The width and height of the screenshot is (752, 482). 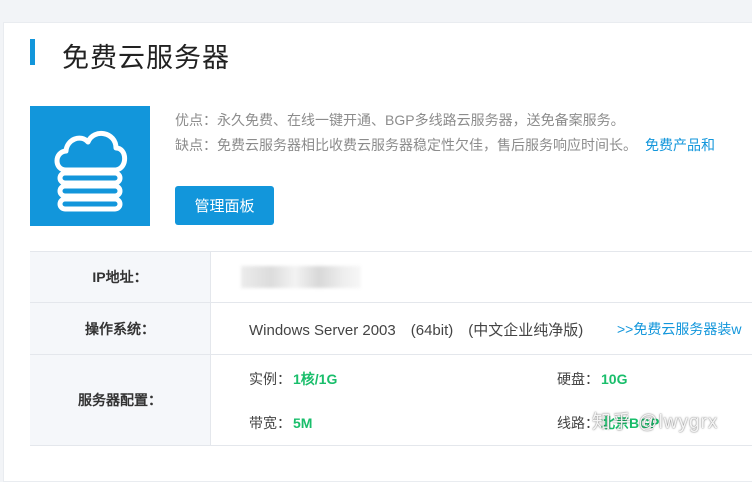 I want to click on table-row: IP地址：, so click(x=391, y=277).